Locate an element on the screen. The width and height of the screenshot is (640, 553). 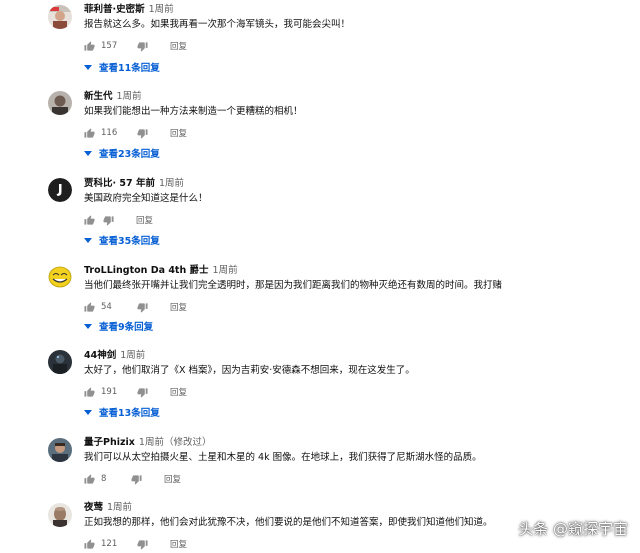
view-replies-button: 查看13条回复 is located at coordinates (122, 412).